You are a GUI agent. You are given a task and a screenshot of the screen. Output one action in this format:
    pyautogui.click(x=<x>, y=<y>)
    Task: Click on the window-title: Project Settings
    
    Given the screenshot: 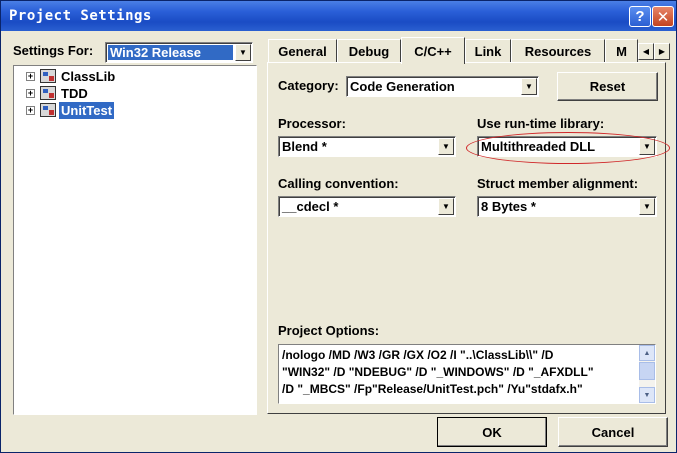 What is the action you would take?
    pyautogui.click(x=80, y=16)
    